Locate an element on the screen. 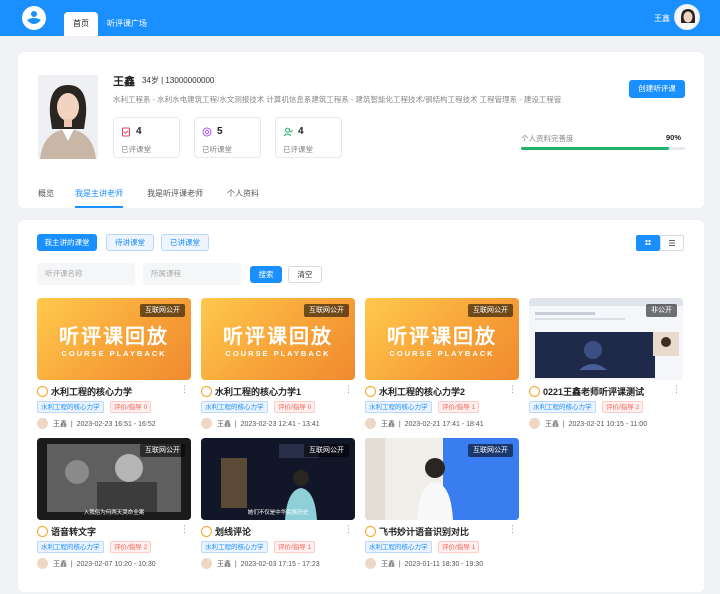 Image resolution: width=720 pixels, height=594 pixels. course-title: 水利工程的核心力学1 is located at coordinates (280, 391).